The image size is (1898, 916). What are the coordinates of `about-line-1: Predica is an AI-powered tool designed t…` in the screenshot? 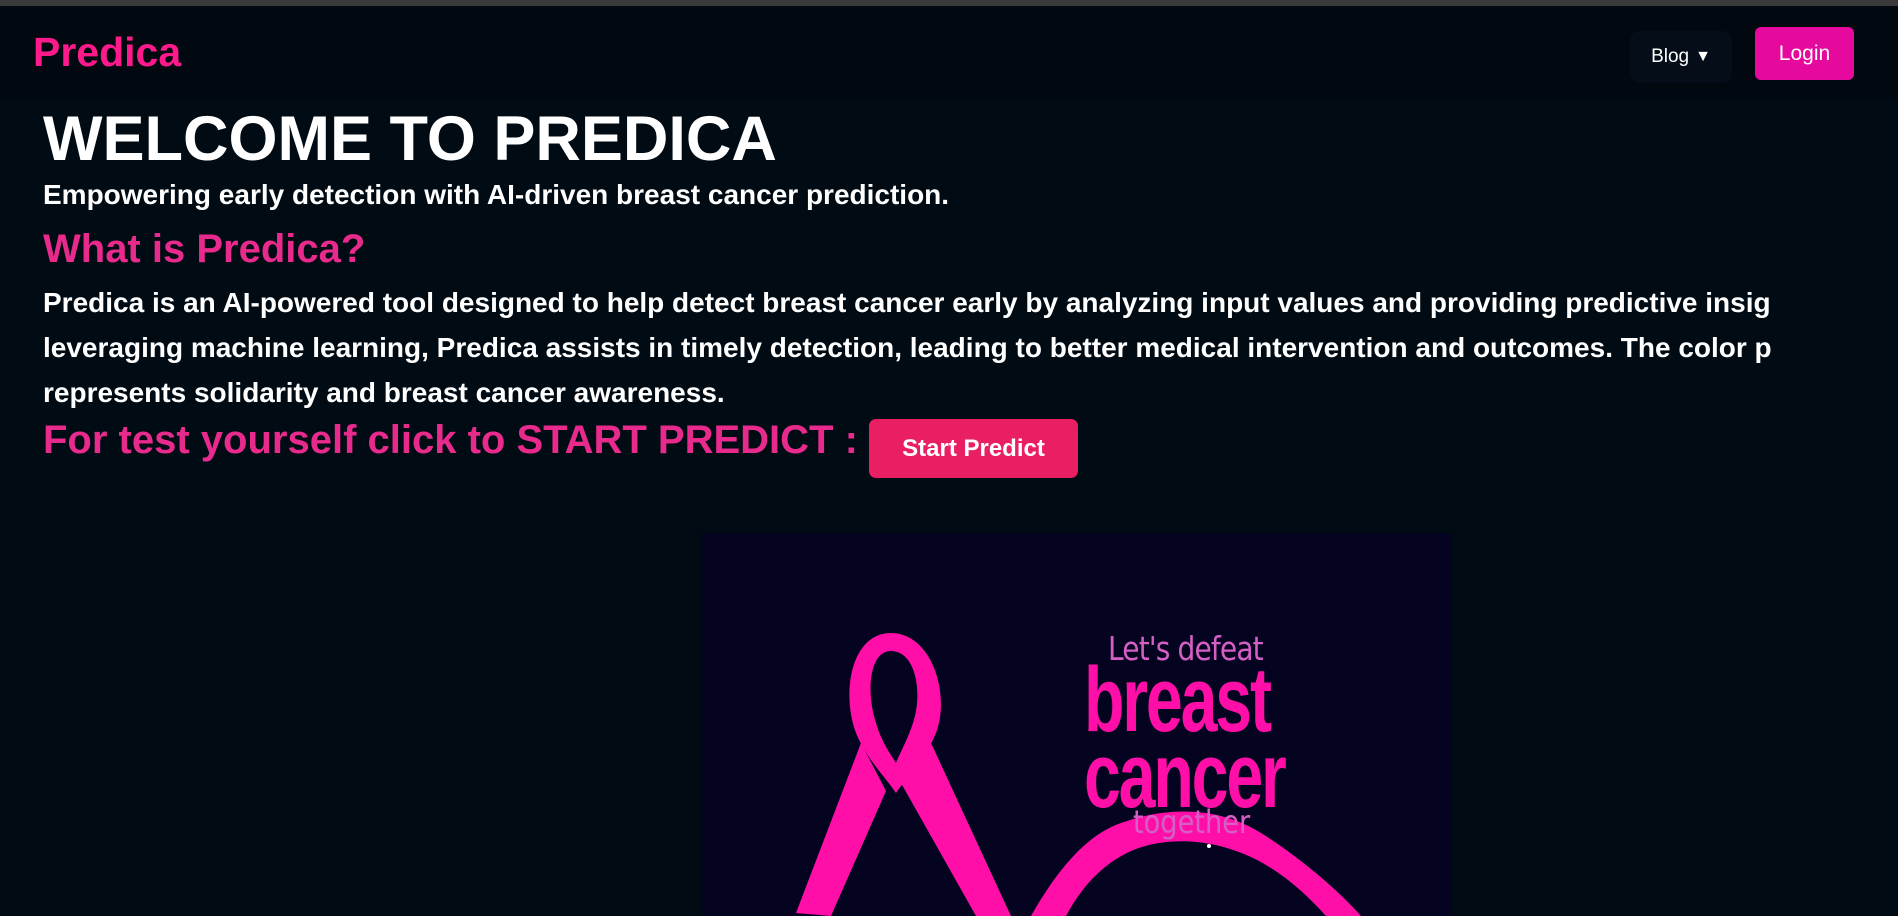 It's located at (907, 302).